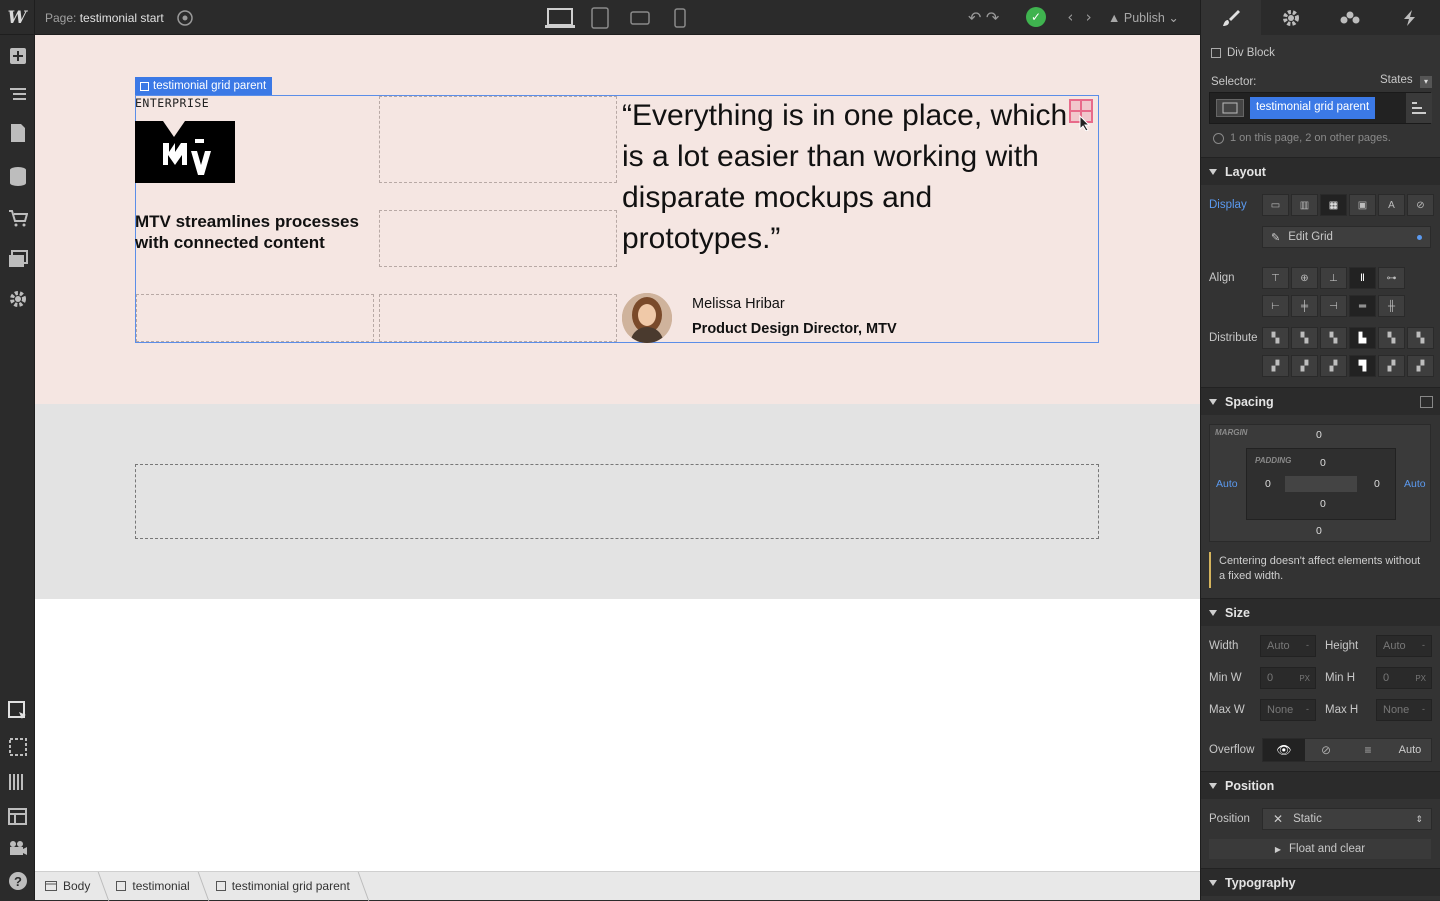  I want to click on justify-baseline-icon: ╫, so click(1391, 306).